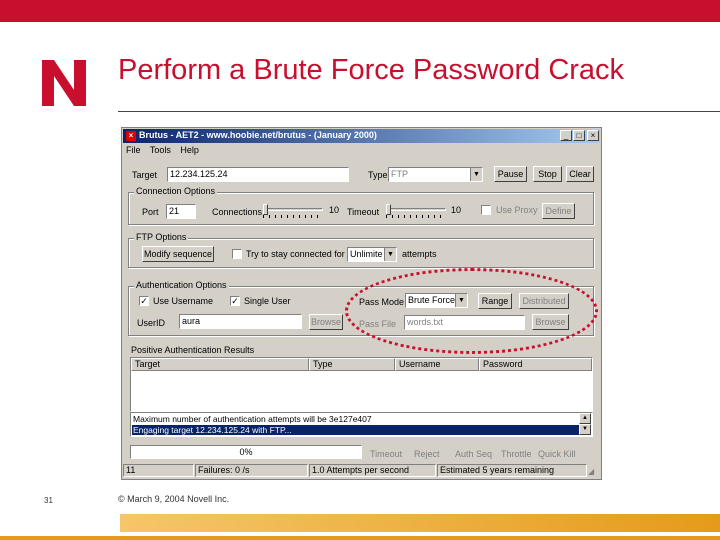 The width and height of the screenshot is (720, 540). I want to click on type-select: FTP ▼, so click(435, 174).